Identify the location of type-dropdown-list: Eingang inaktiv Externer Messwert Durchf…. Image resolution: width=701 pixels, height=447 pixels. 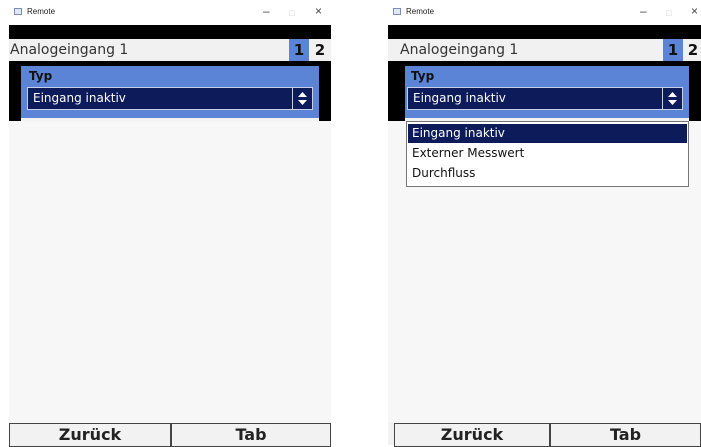
(547, 154).